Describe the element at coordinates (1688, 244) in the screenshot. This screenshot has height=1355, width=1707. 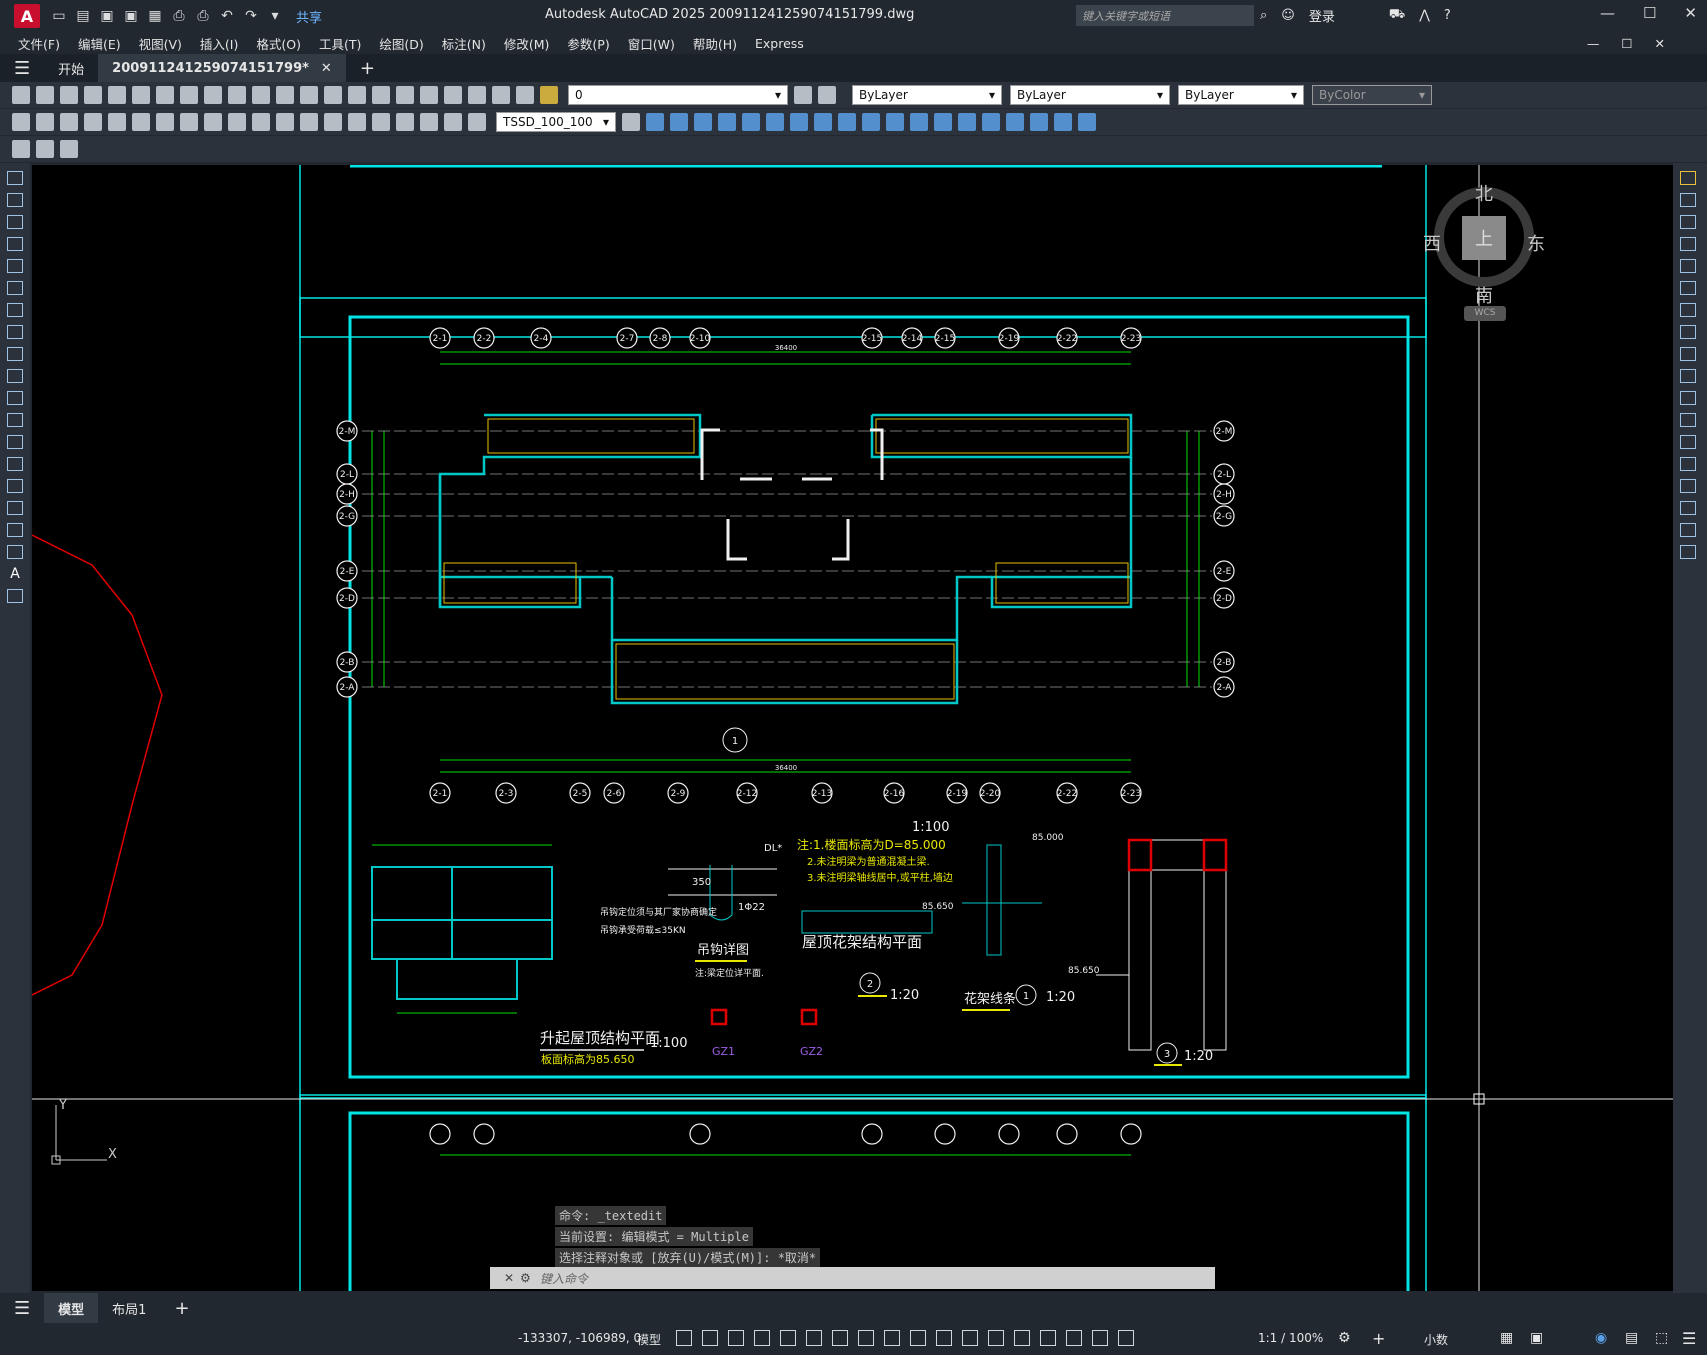
I see `offset-icon` at that location.